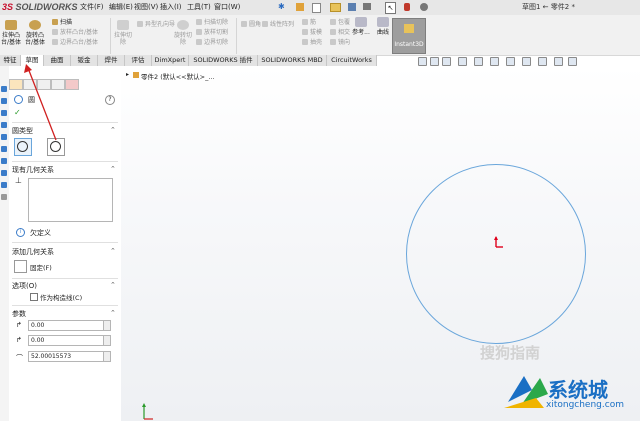  What do you see at coordinates (292, 60) in the screenshot?
I see `tab-solidworks-mbd: SOLIDWORKS MBD` at bounding box center [292, 60].